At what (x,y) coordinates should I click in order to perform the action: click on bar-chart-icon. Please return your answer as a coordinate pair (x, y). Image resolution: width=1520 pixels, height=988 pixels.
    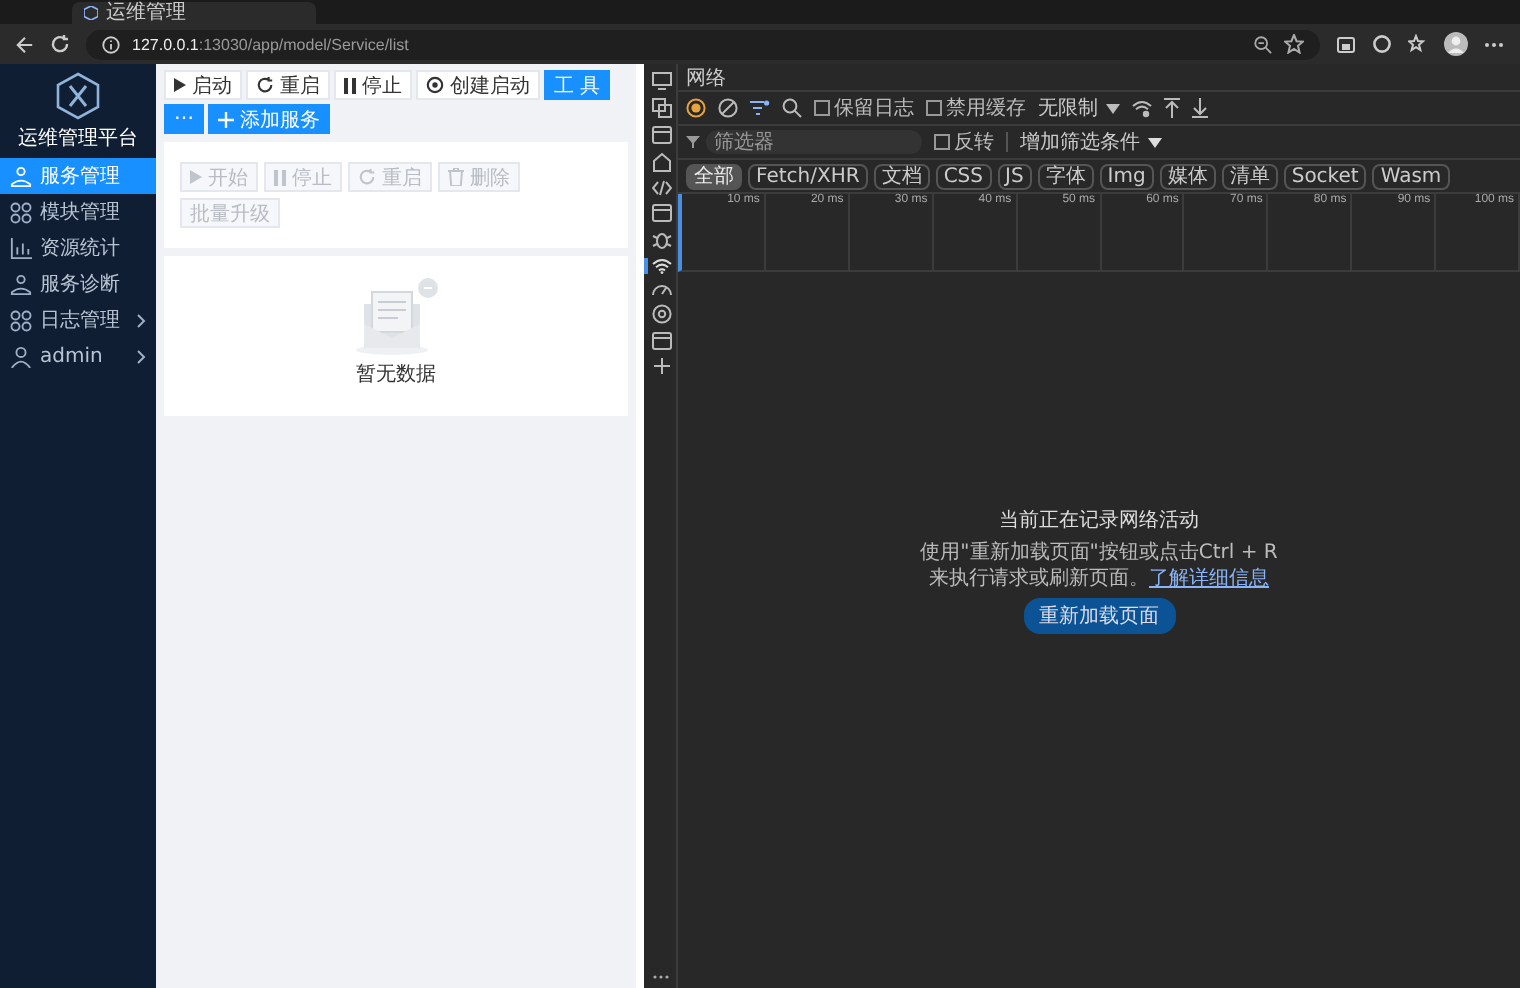
    Looking at the image, I should click on (21, 248).